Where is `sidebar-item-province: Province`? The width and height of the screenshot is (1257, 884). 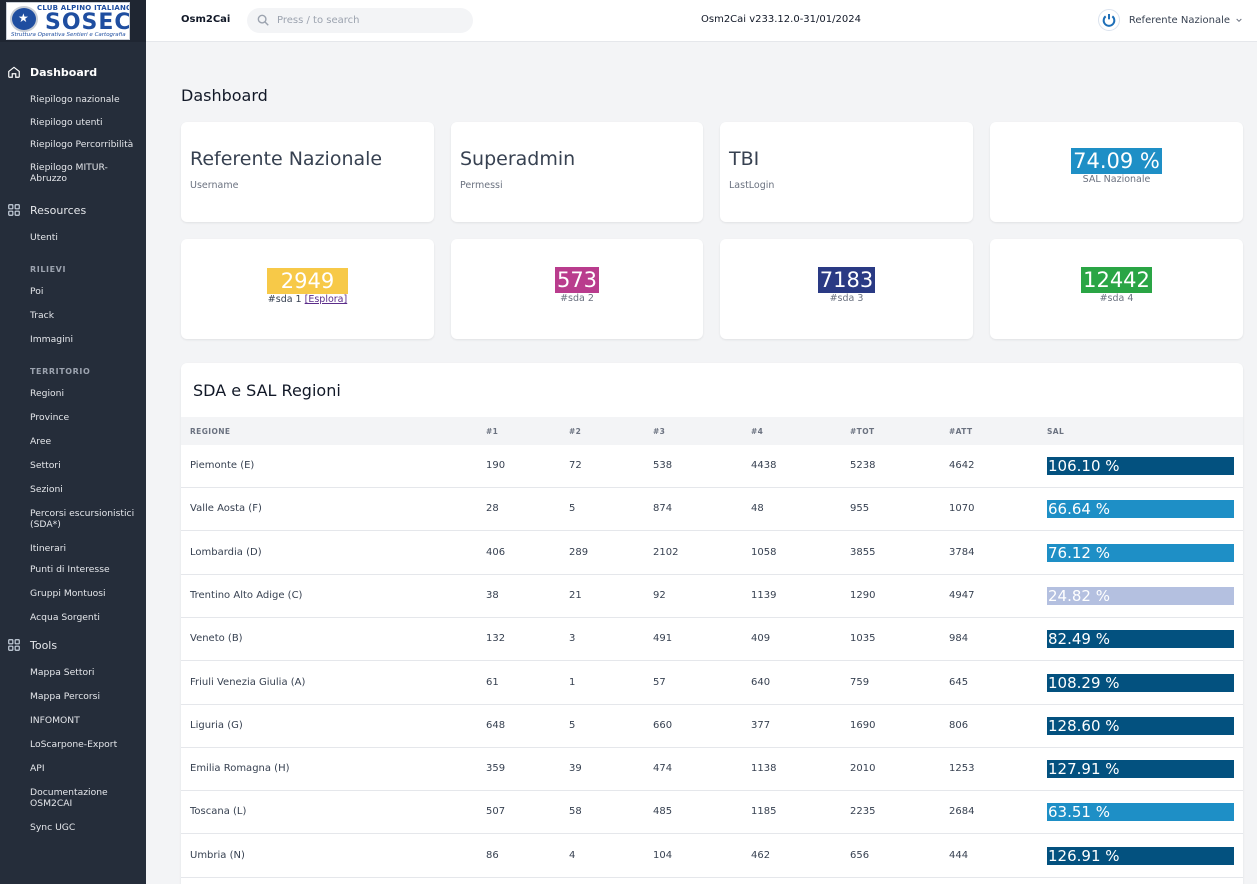 sidebar-item-province: Province is located at coordinates (73, 417).